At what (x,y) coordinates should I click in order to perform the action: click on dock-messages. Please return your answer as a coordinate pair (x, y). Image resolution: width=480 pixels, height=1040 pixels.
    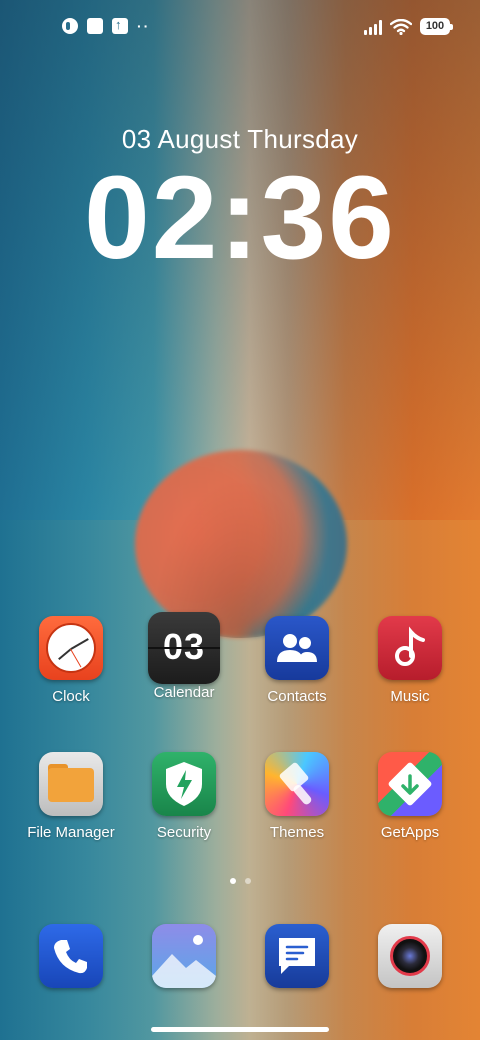
    Looking at the image, I should click on (297, 956).